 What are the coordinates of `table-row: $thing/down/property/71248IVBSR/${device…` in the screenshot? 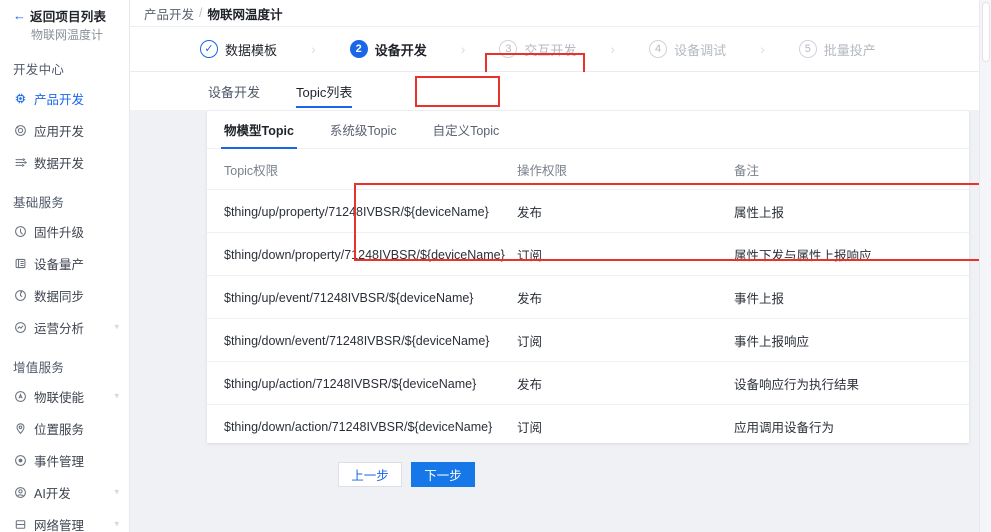 It's located at (588, 254).